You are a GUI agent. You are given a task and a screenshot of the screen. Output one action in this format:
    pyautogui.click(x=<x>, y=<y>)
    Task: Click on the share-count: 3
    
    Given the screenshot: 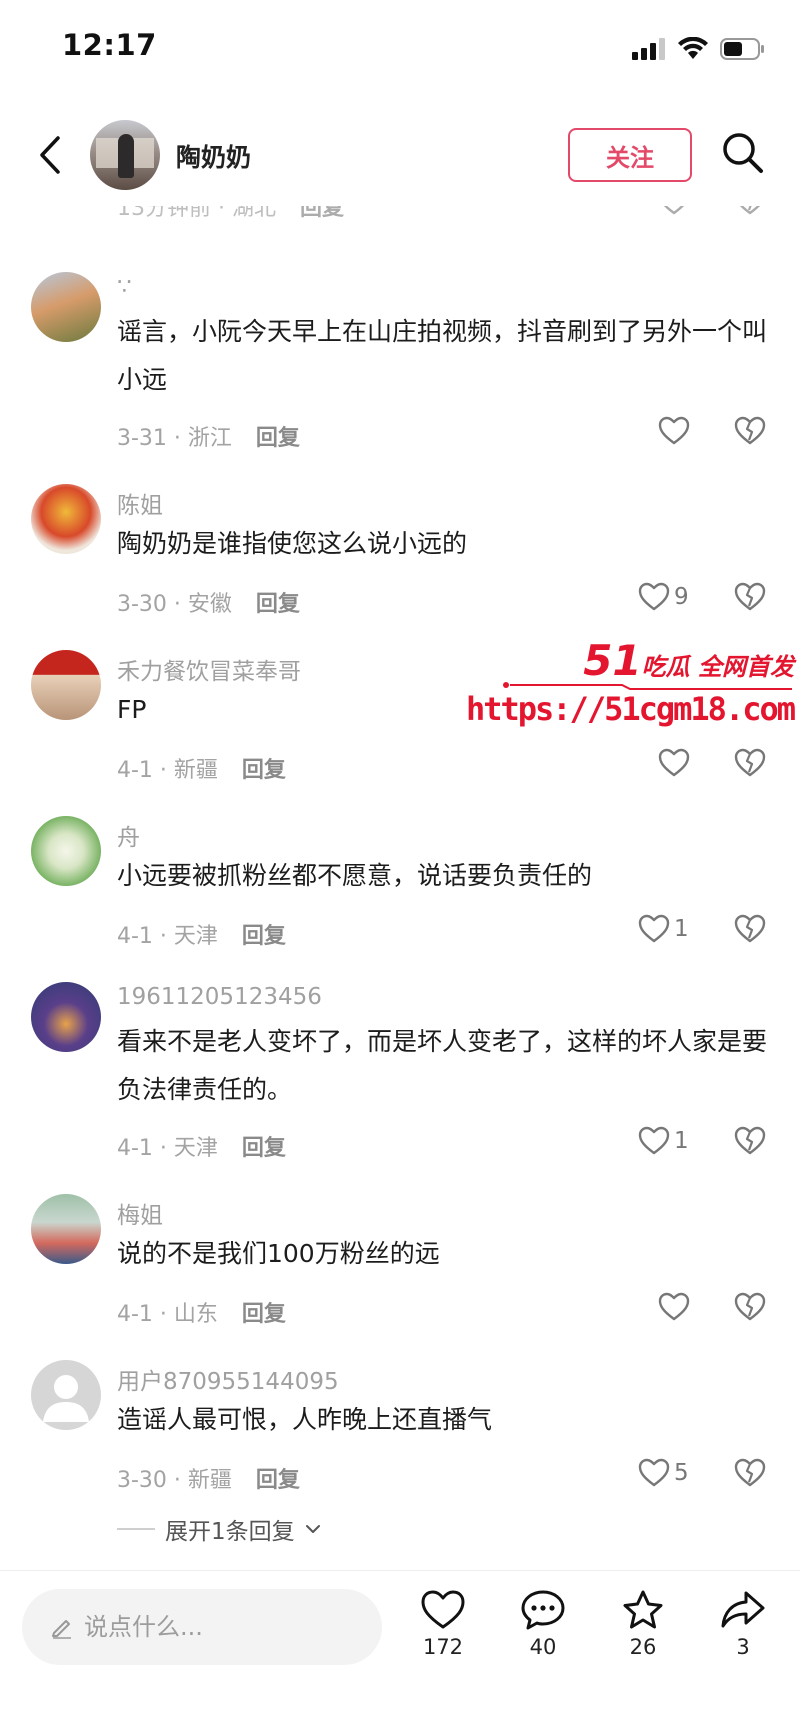 What is the action you would take?
    pyautogui.click(x=743, y=1647)
    